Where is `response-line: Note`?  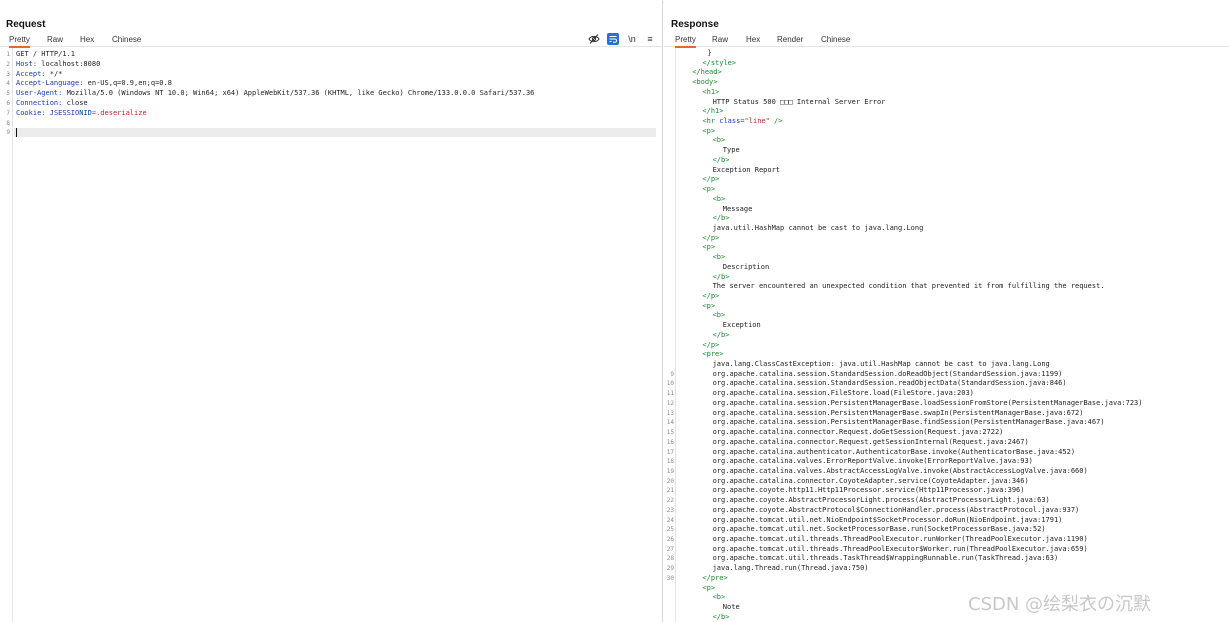 response-line: Note is located at coordinates (731, 607).